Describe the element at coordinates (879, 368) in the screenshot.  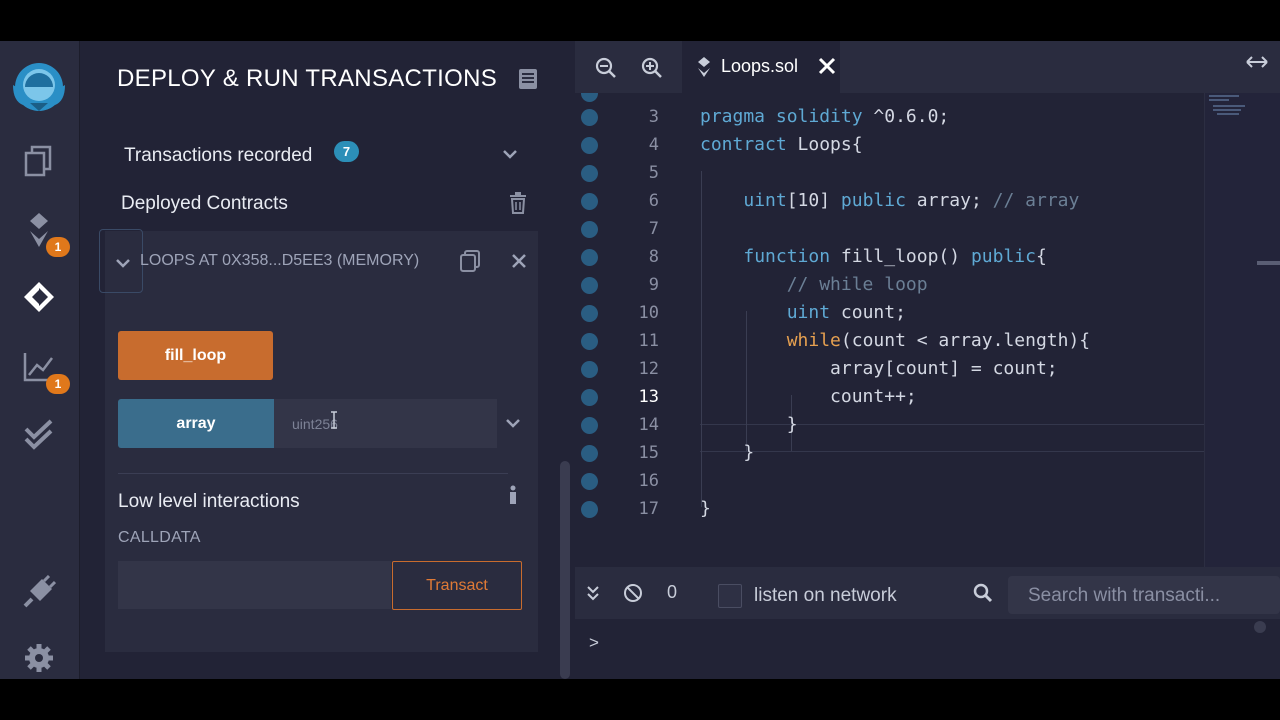
I see `code-line: array[count] = count;` at that location.